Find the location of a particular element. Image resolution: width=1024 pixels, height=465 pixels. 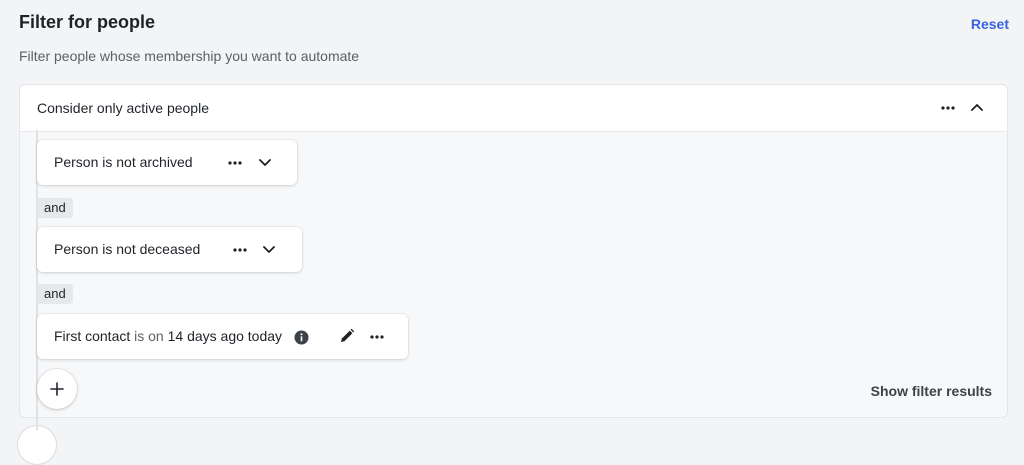

condition-card-deceased: Person is not deceased is located at coordinates (169, 249).